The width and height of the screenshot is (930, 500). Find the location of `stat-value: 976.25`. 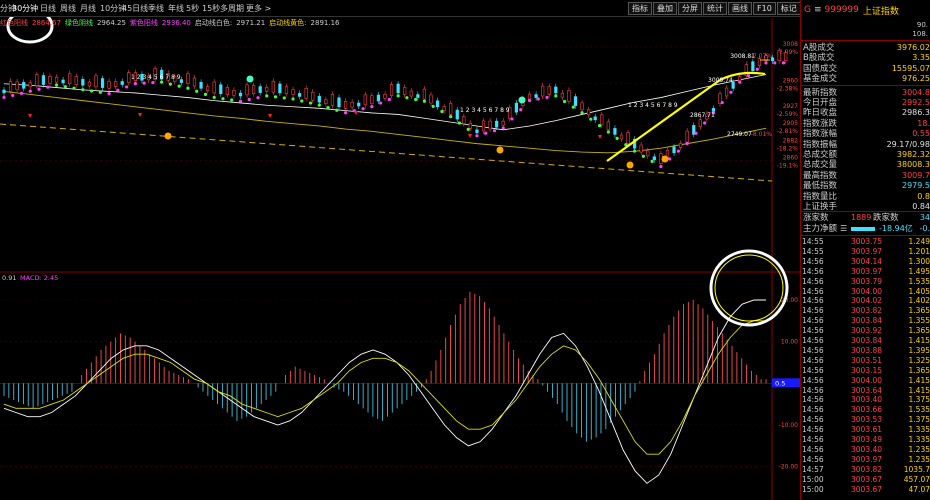

stat-value: 976.25 is located at coordinates (916, 79).